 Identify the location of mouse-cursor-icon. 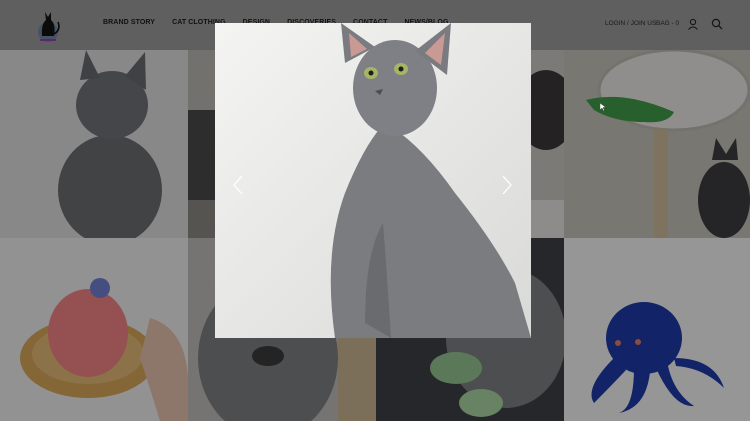
(603, 105).